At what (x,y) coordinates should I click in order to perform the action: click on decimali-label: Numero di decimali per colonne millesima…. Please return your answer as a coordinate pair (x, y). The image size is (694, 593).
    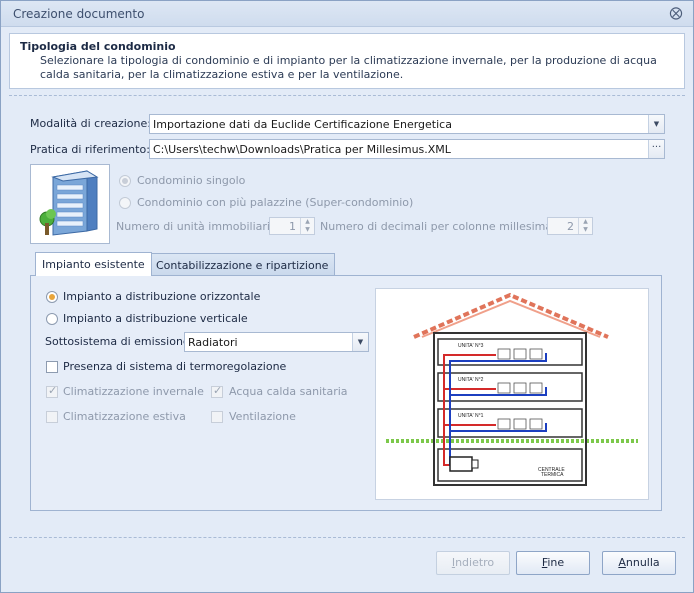
    Looking at the image, I should click on (441, 226).